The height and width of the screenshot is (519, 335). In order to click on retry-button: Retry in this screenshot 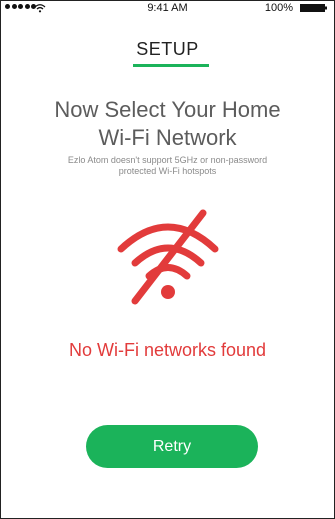, I will do `click(172, 446)`.